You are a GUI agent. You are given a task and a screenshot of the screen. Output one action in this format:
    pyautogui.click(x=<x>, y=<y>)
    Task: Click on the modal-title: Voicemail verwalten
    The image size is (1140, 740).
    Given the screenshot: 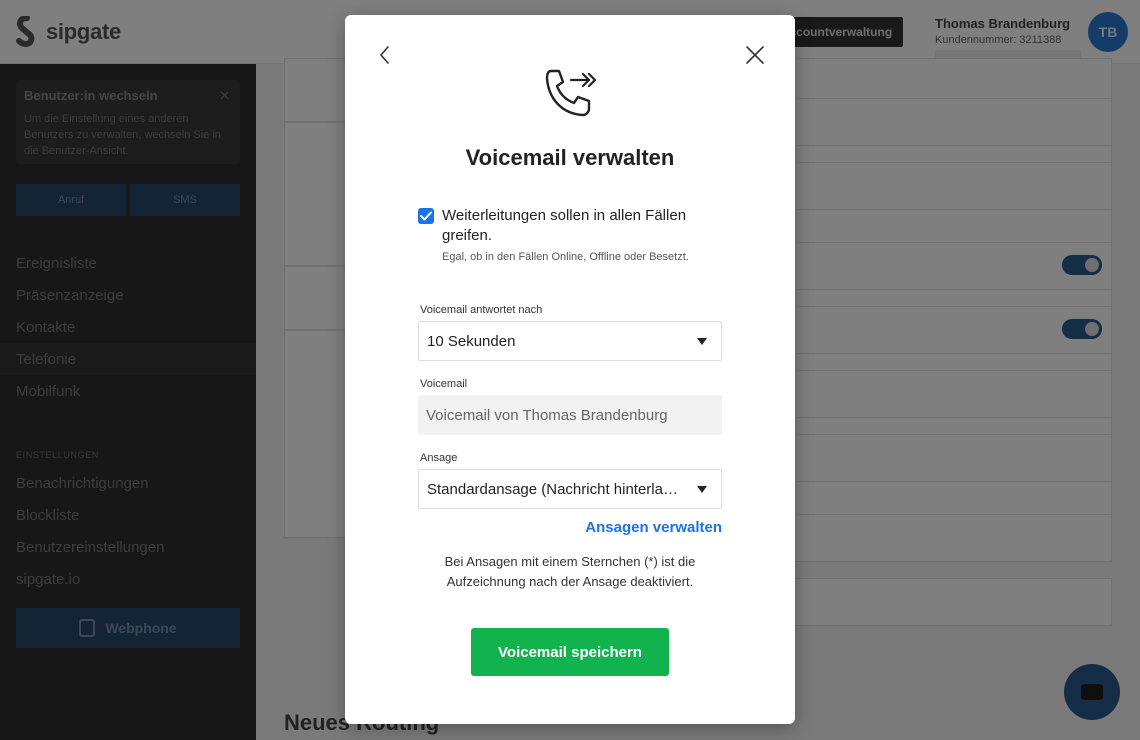 What is the action you would take?
    pyautogui.click(x=570, y=157)
    